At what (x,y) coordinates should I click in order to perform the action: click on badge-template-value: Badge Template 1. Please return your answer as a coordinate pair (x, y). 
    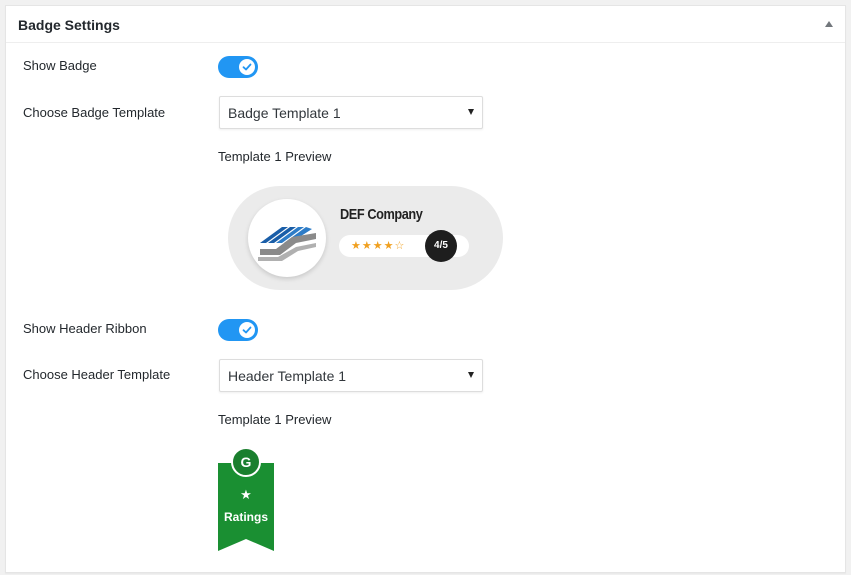
    Looking at the image, I should click on (284, 113).